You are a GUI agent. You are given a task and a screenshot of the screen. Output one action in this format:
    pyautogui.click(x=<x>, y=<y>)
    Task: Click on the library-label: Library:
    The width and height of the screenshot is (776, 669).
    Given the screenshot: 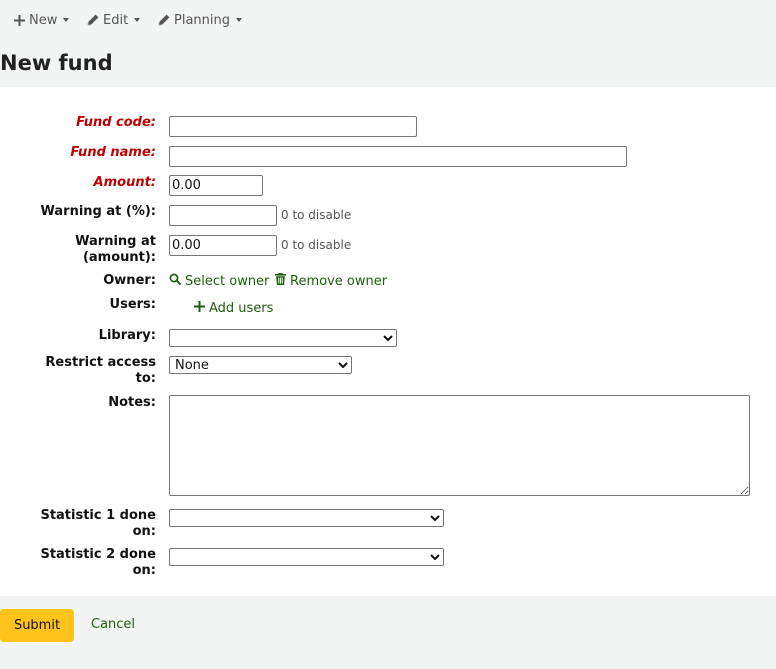 What is the action you would take?
    pyautogui.click(x=127, y=335)
    